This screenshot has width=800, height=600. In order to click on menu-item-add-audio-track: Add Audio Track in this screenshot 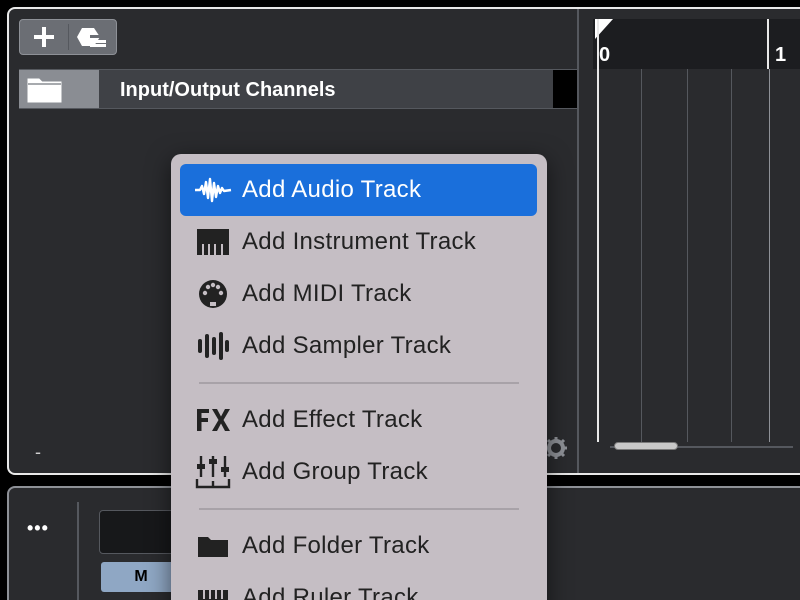, I will do `click(358, 190)`.